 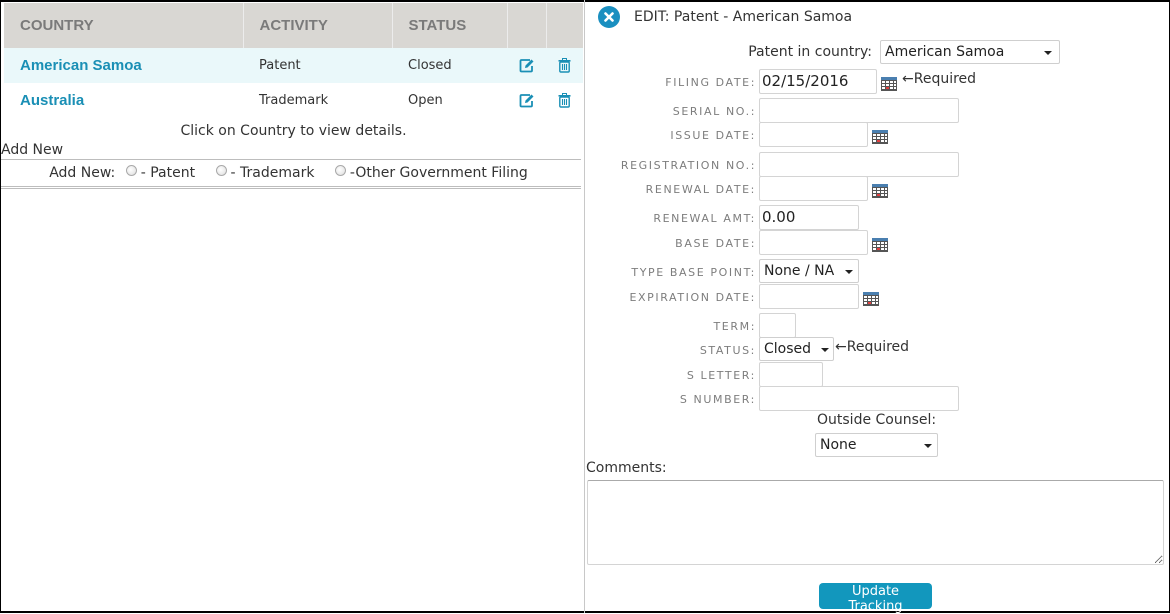 I want to click on status-select: Closed, so click(x=796, y=349).